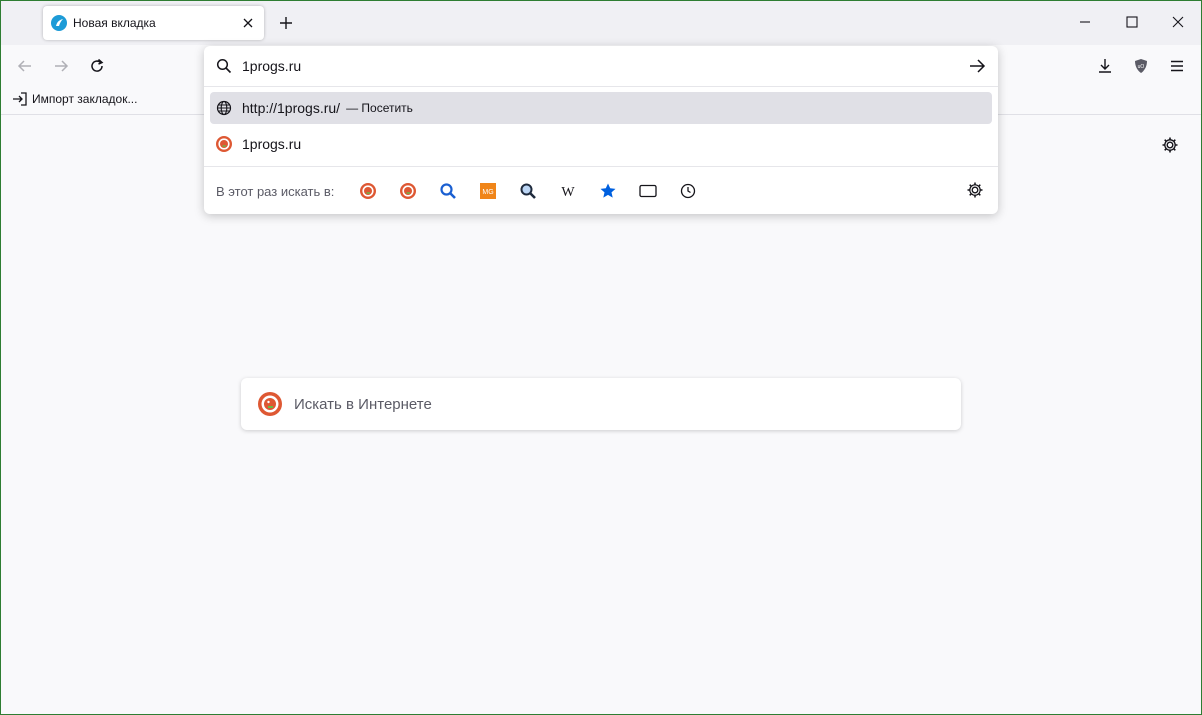  What do you see at coordinates (114, 23) in the screenshot?
I see `tab-title: Новая вкладка` at bounding box center [114, 23].